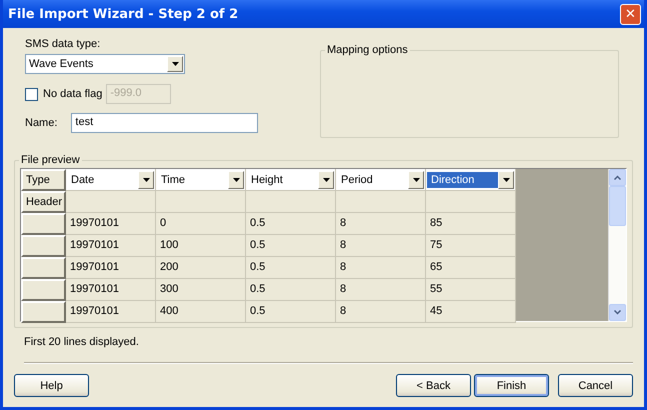  I want to click on column-header: Type, so click(43, 180).